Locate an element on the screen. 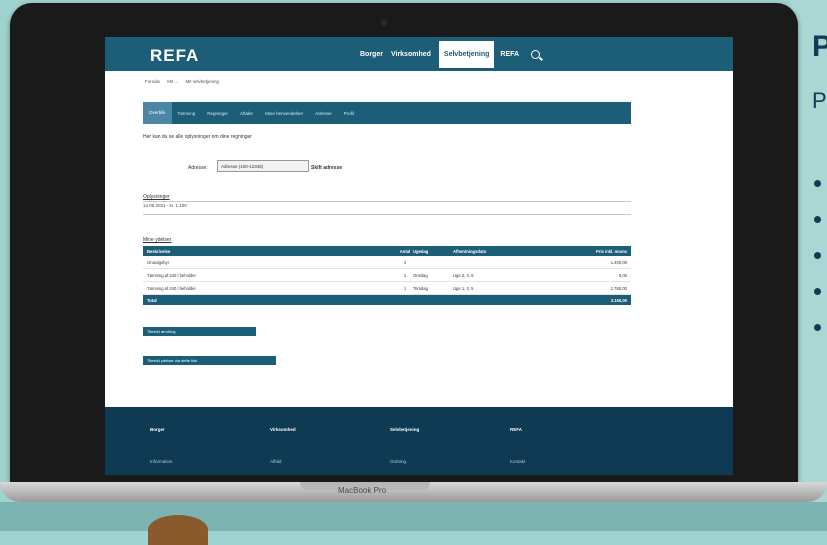 Image resolution: width=827 pixels, height=545 pixels. table-cell: 1.760,00 is located at coordinates (618, 288).